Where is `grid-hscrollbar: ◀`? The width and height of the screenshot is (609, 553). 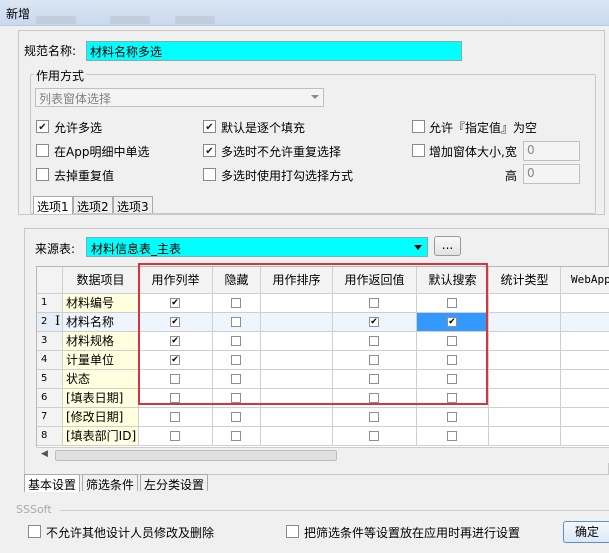 grid-hscrollbar: ◀ is located at coordinates (323, 455).